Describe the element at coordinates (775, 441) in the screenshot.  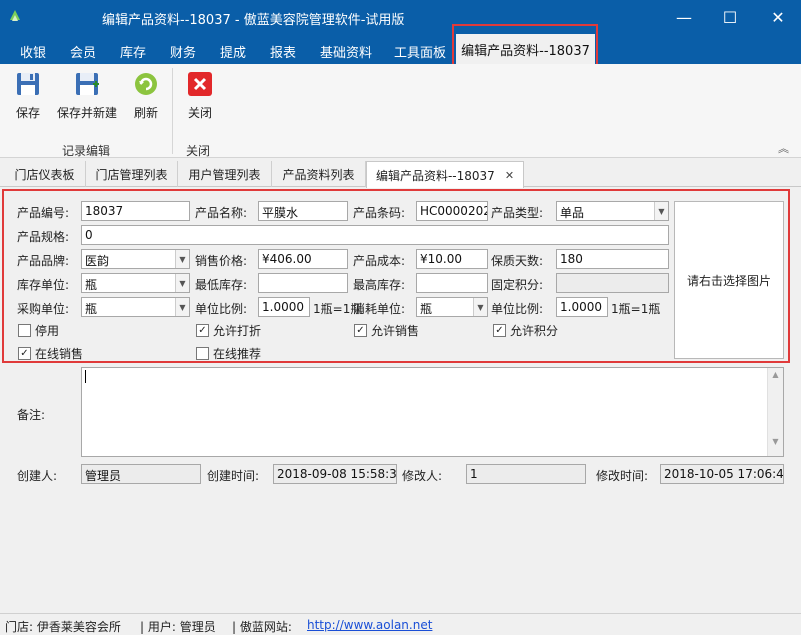
I see `scroll-down-icon: ▼` at that location.